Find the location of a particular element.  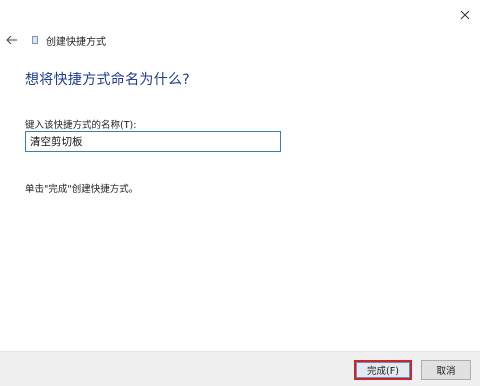

back-button is located at coordinates (12, 40).